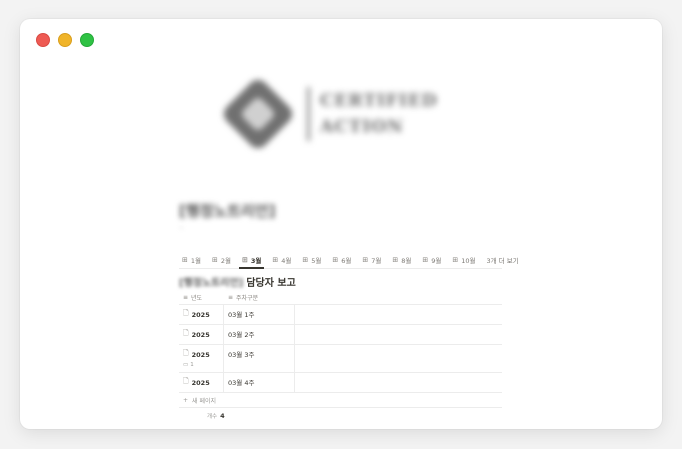 Image resolution: width=682 pixels, height=449 pixels. I want to click on tab-label: 1월, so click(195, 260).